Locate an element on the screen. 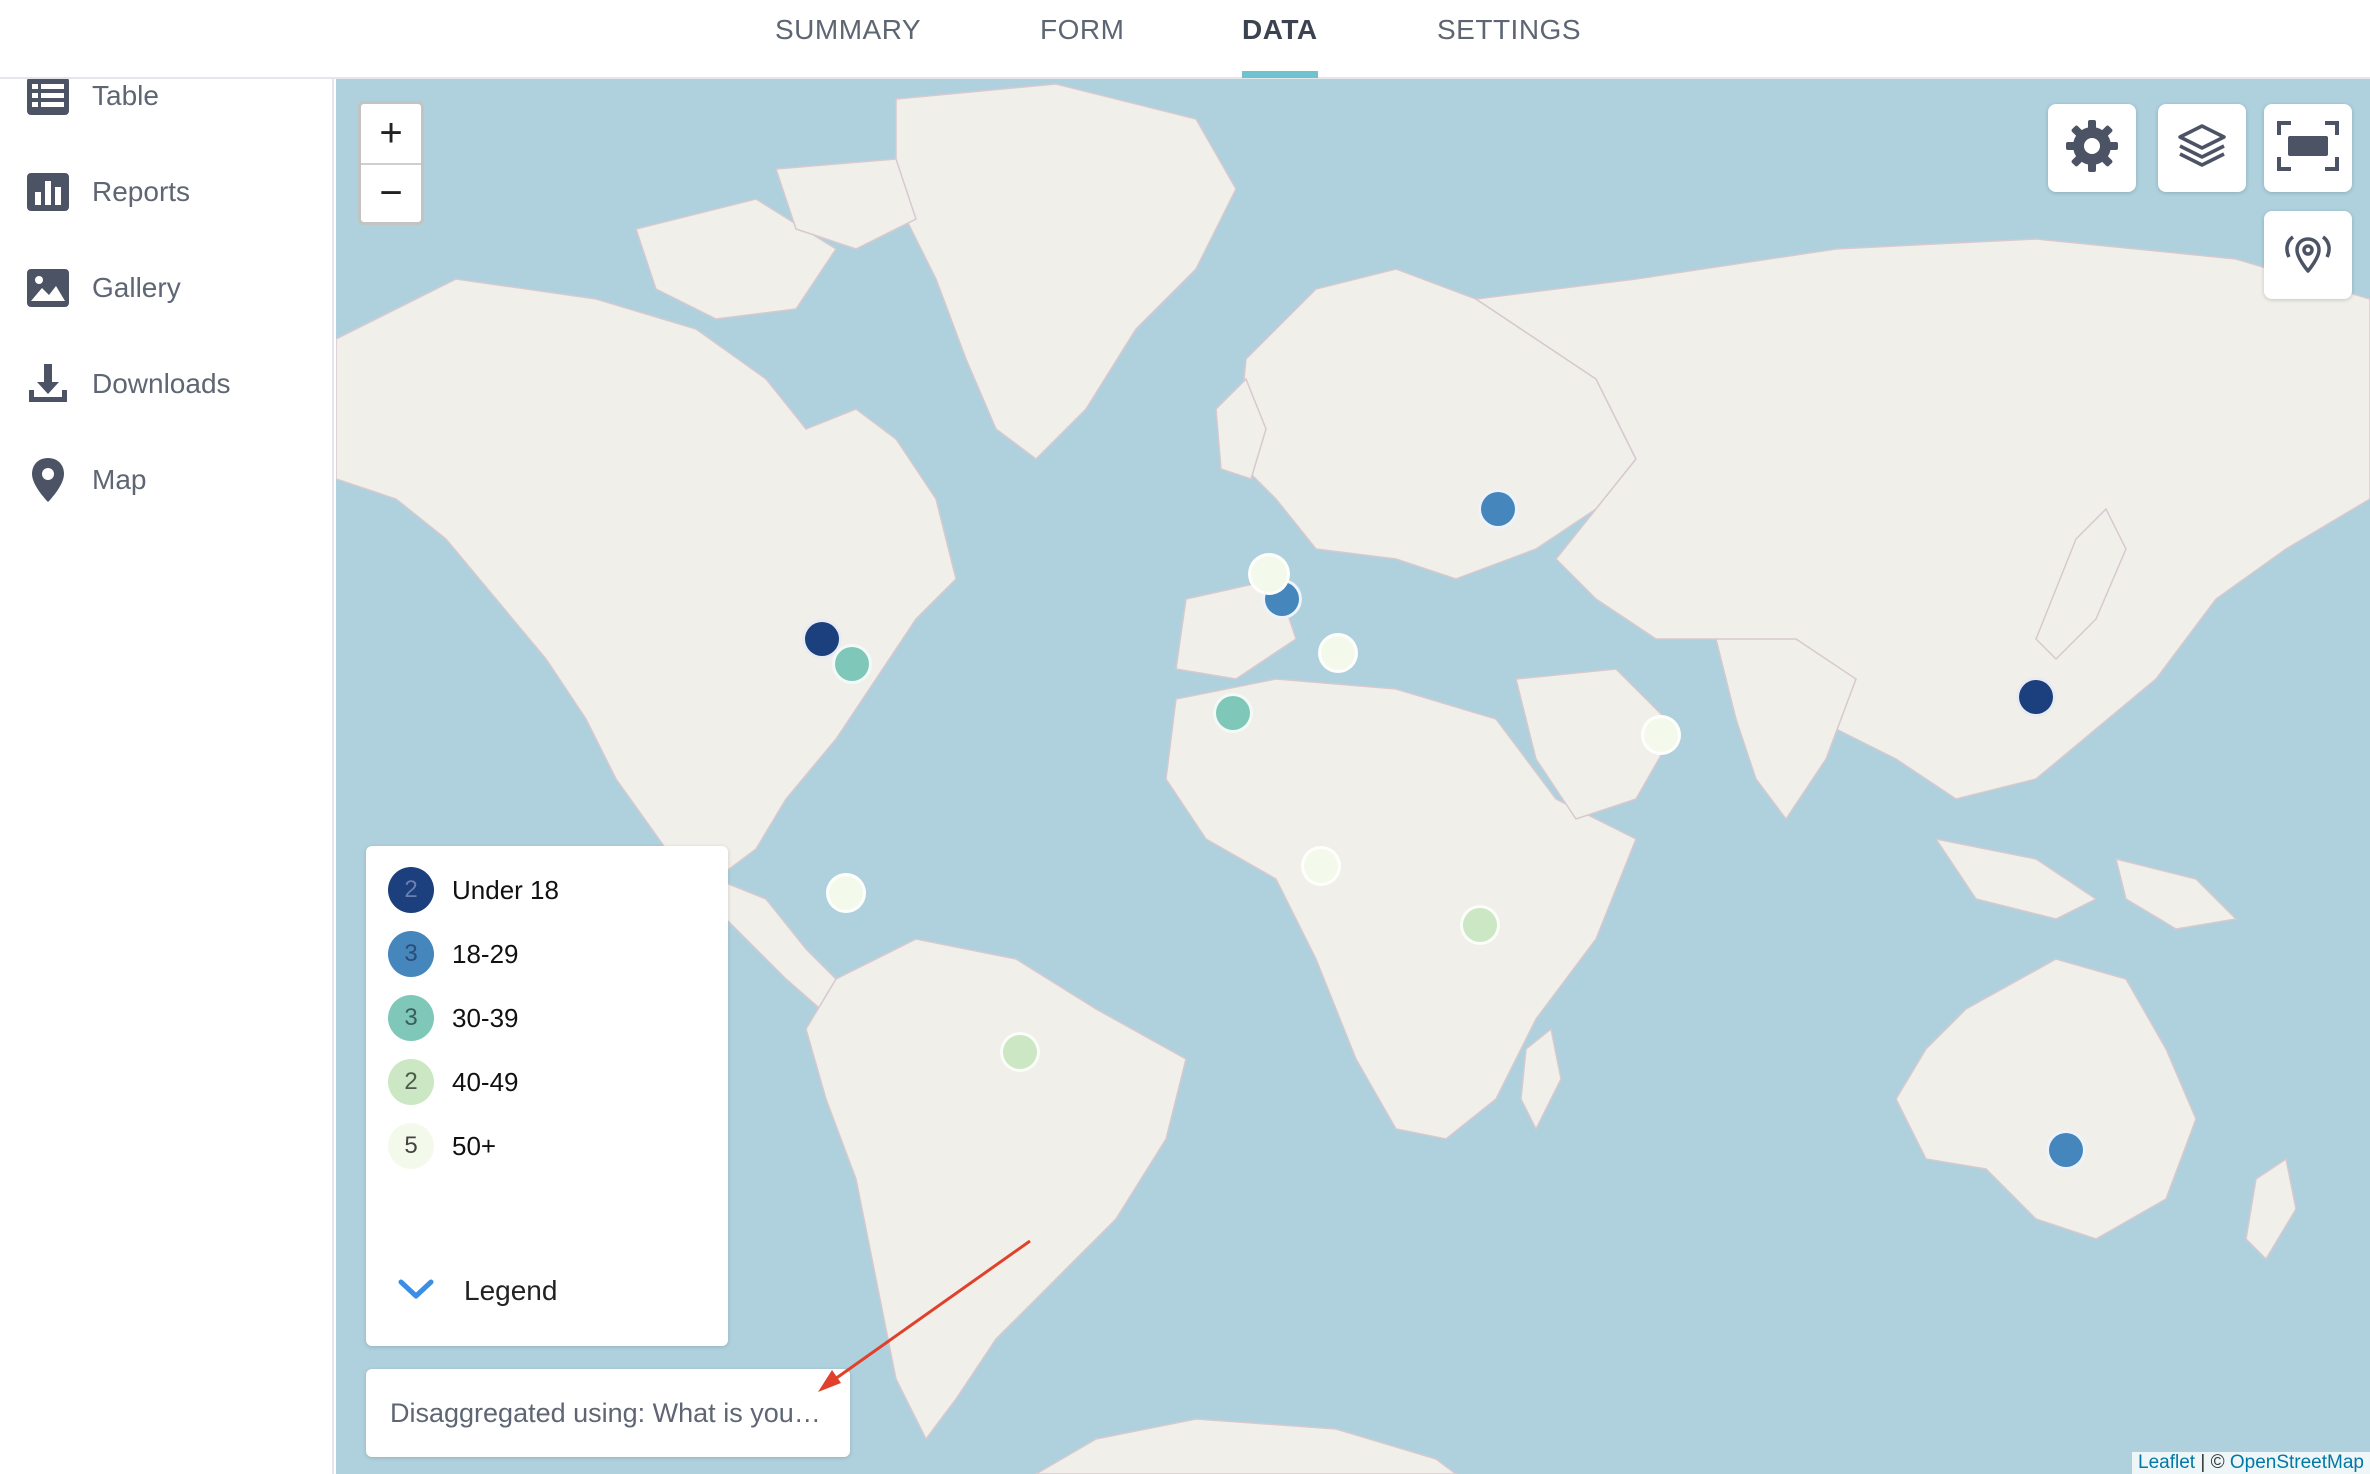 This screenshot has width=2370, height=1474. tab-summary: SUMMARY is located at coordinates (848, 39).